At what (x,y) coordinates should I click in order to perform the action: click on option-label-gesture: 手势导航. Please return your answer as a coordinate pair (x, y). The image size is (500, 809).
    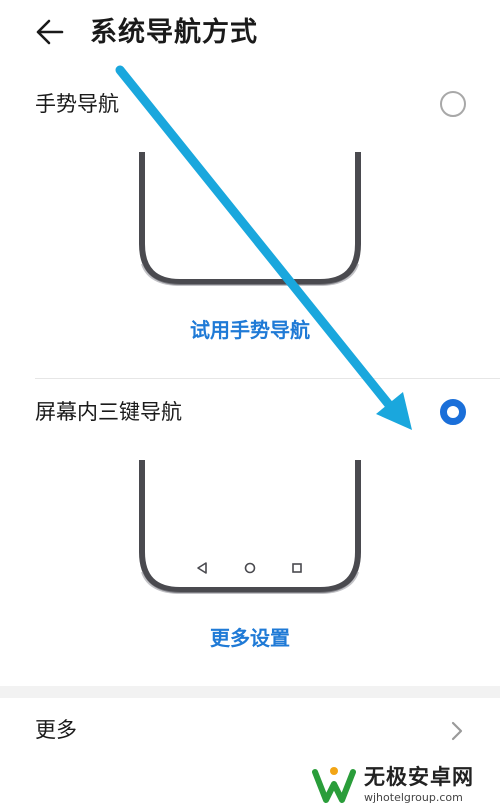
    Looking at the image, I should click on (77, 104).